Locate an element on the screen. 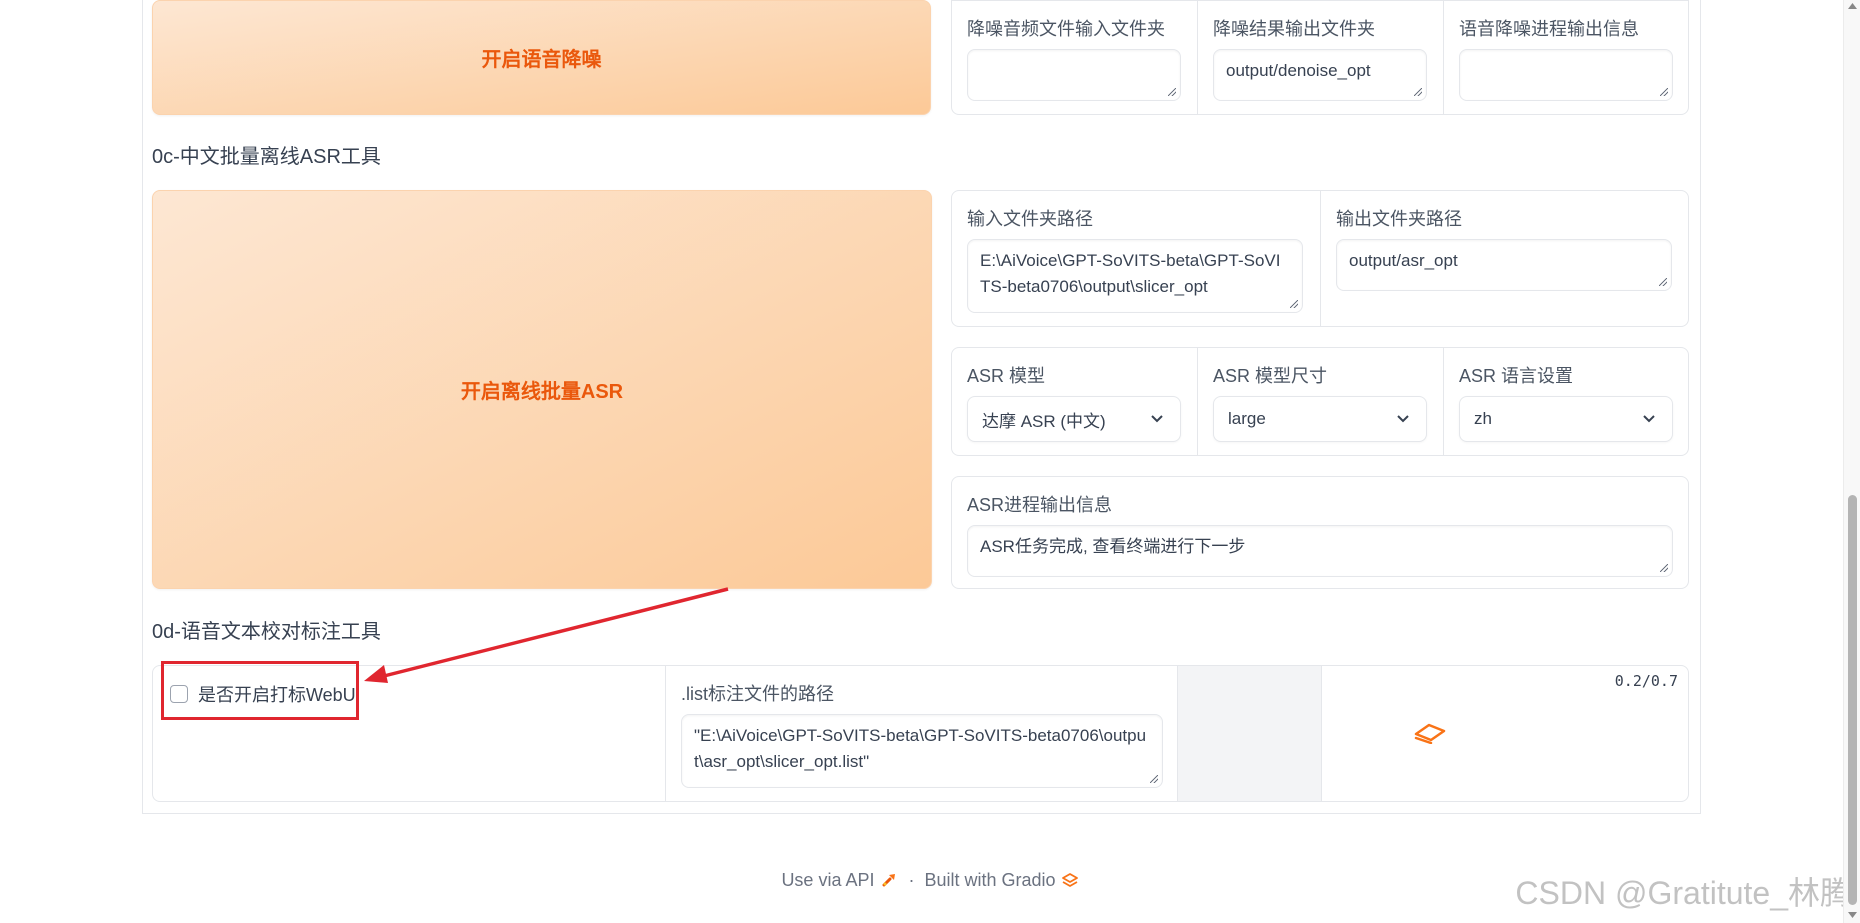 The image size is (1860, 923). start-denoise-button-label: 开启语音降噪 is located at coordinates (541, 60).